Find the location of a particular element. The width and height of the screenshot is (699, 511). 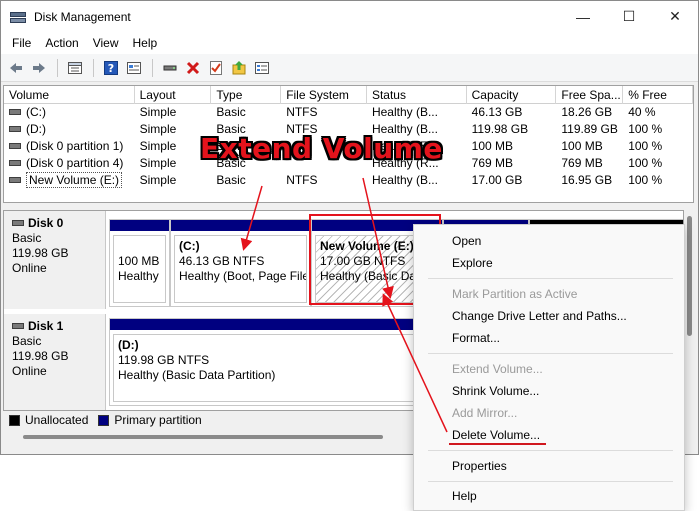

partition-disk0-1: 100 MB Healthy is located at coordinates (139, 263).